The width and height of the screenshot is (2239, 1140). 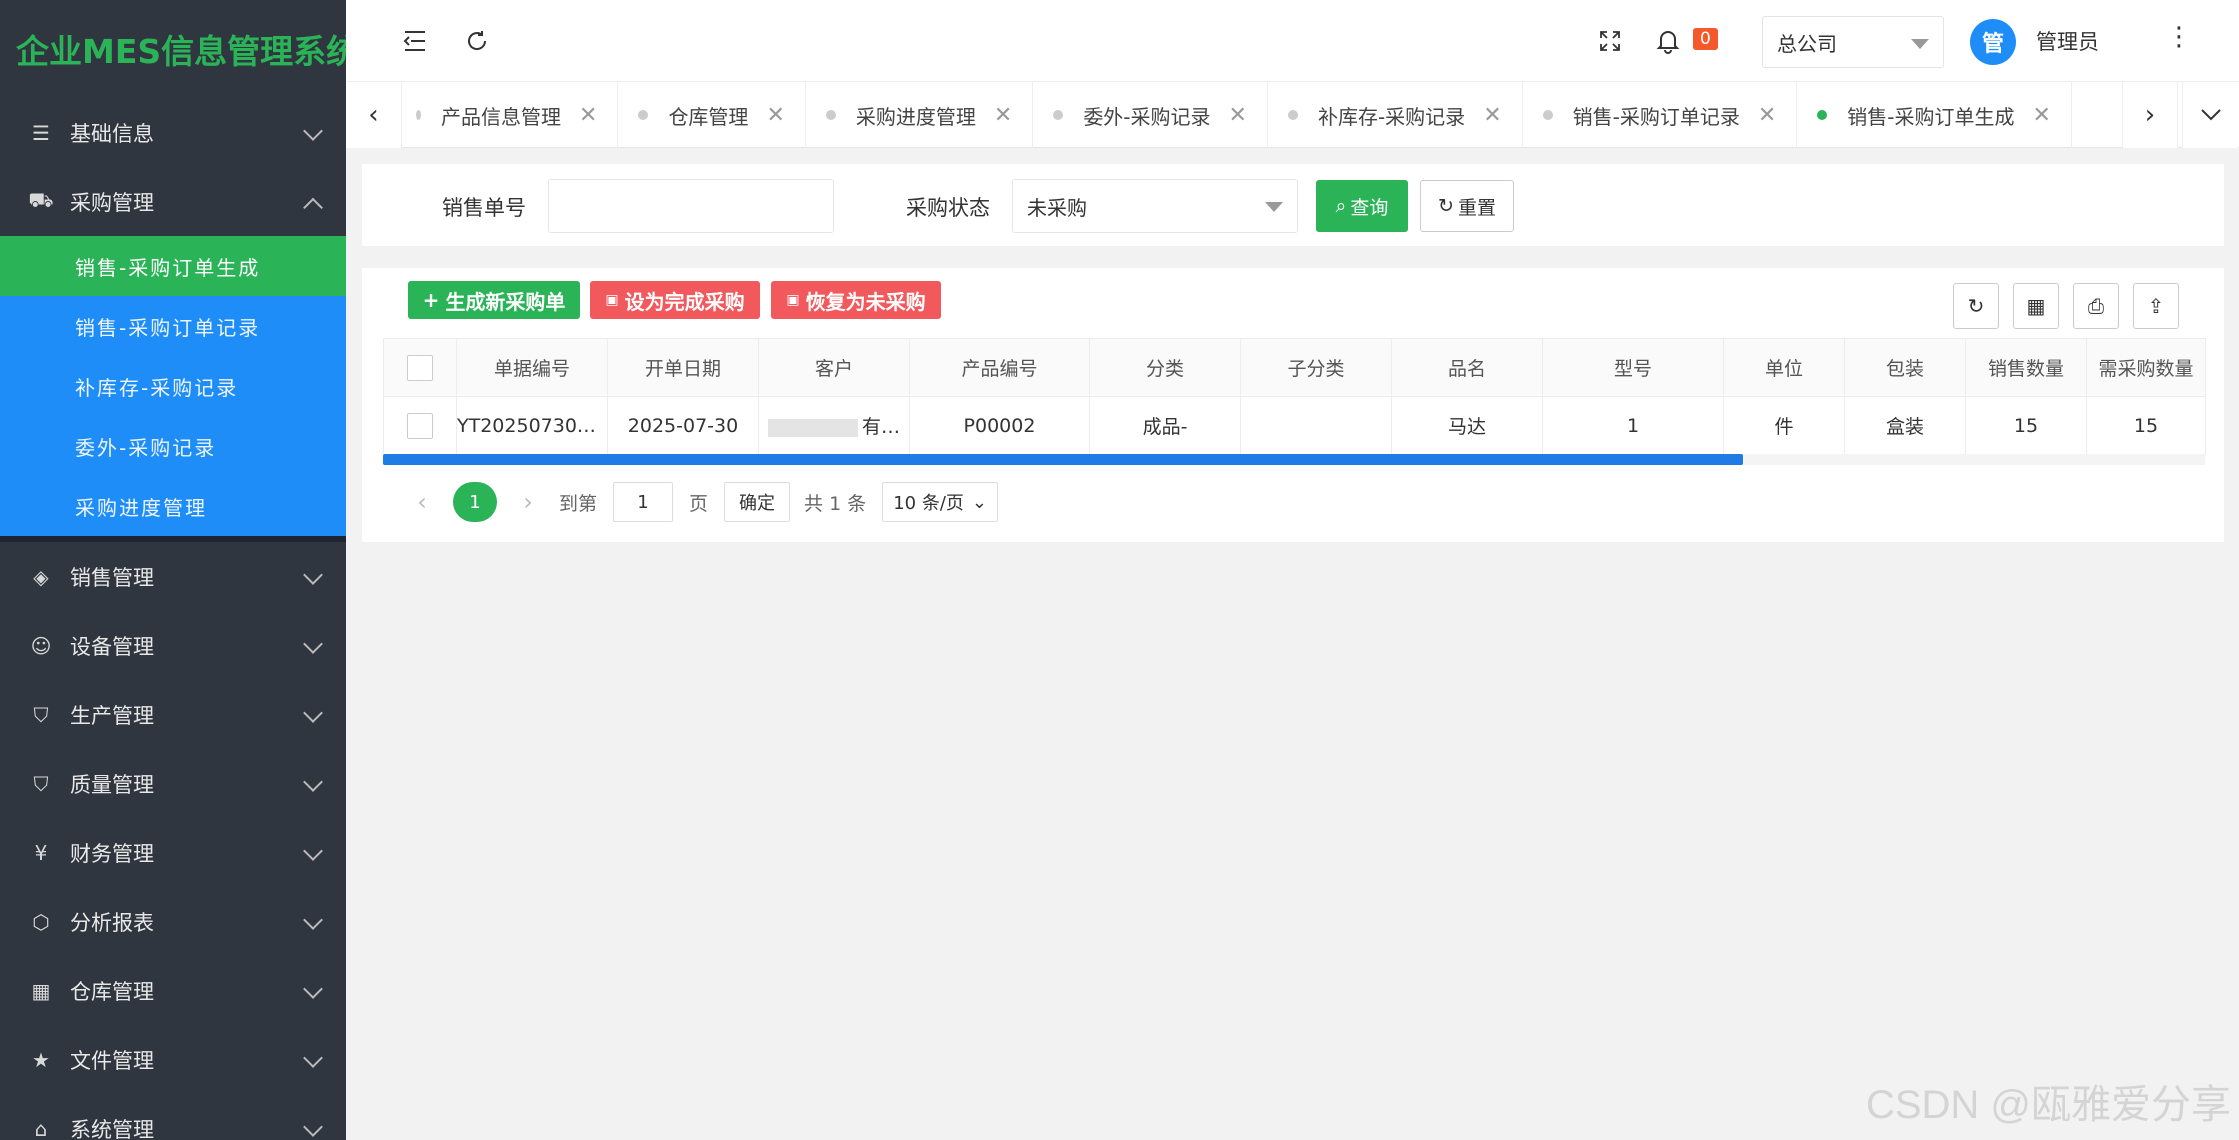 What do you see at coordinates (374, 115) in the screenshot?
I see `tab-scroll-left-icon: ‹` at bounding box center [374, 115].